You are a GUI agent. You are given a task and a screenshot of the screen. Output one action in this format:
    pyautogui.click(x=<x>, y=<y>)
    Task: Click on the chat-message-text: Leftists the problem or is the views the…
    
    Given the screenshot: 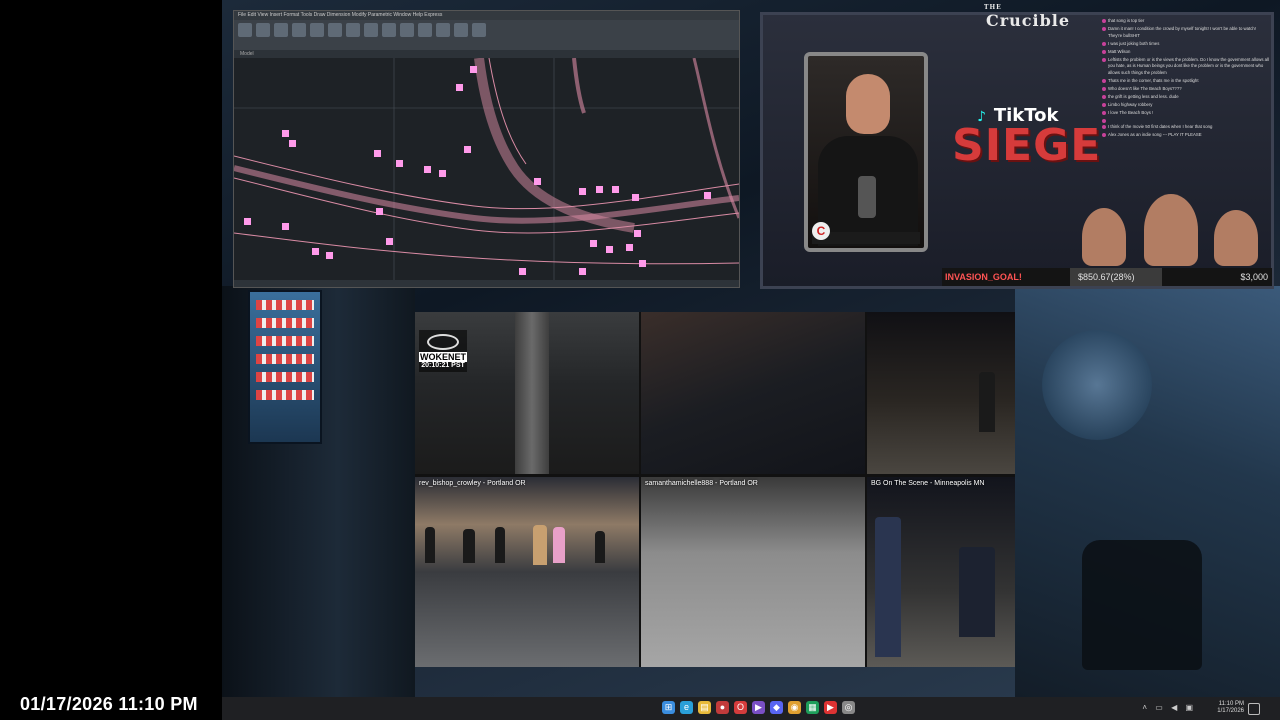 What is the action you would take?
    pyautogui.click(x=1188, y=65)
    